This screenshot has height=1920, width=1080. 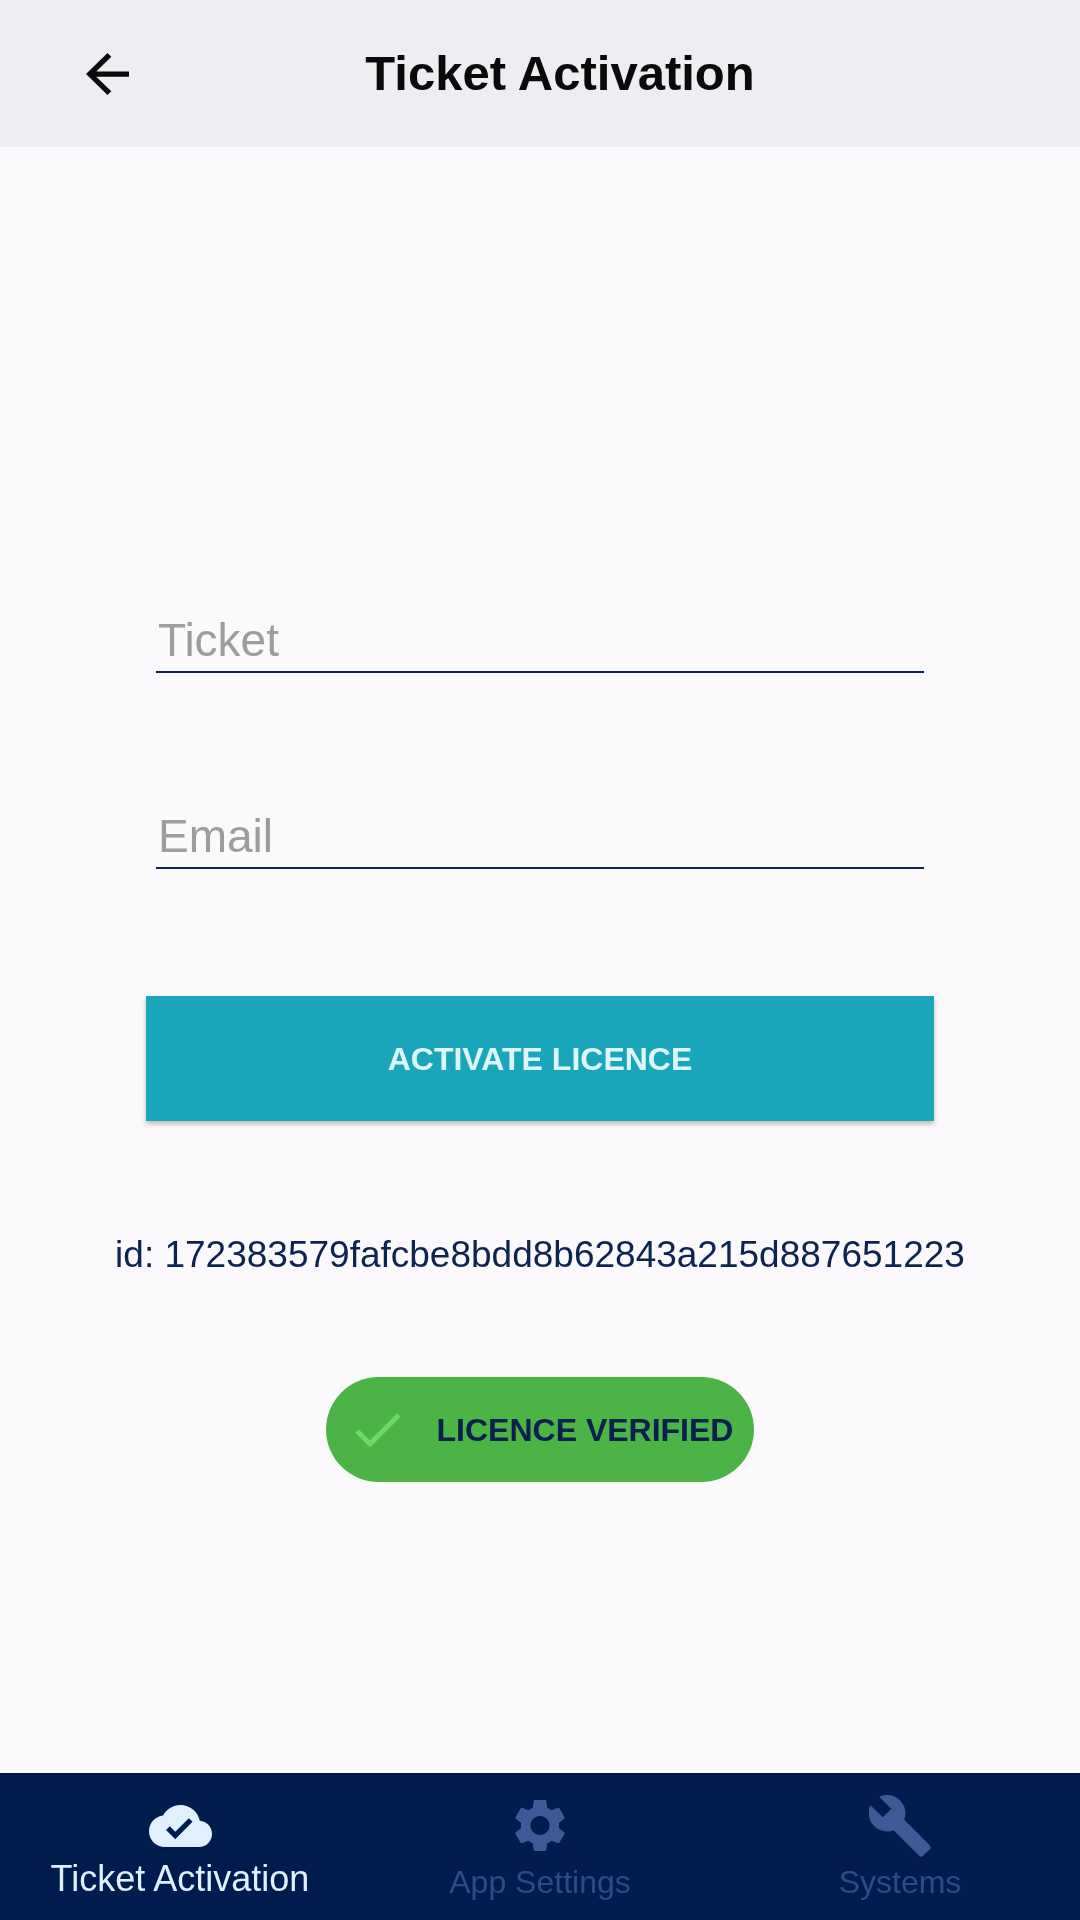 What do you see at coordinates (540, 837) in the screenshot?
I see `text-input-field: Email` at bounding box center [540, 837].